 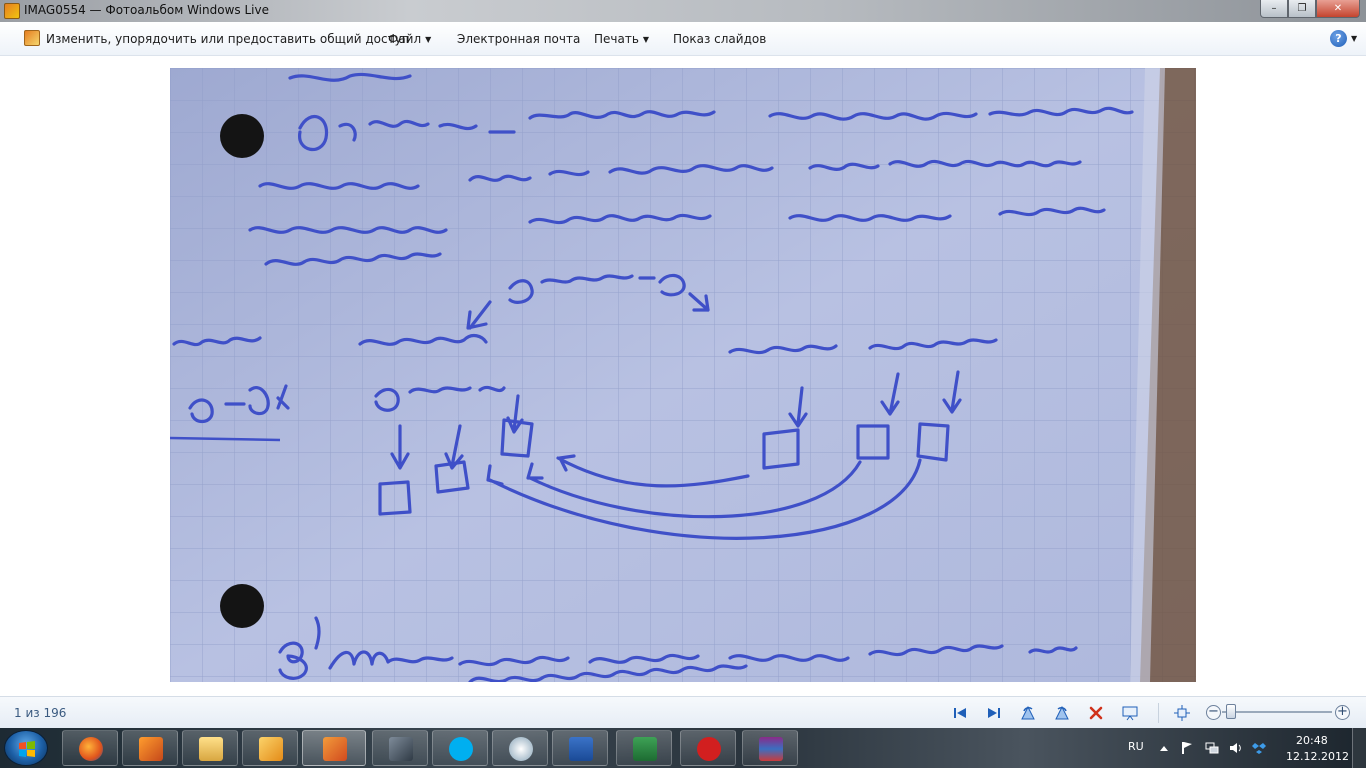 What do you see at coordinates (1259, 748) in the screenshot?
I see `dropbox-icon` at bounding box center [1259, 748].